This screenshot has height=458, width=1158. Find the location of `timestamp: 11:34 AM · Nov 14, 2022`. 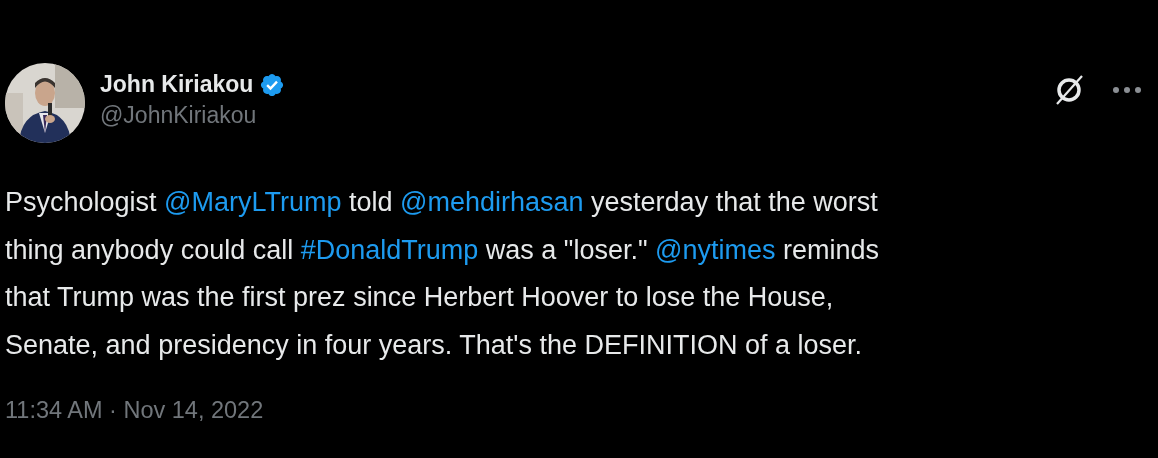

timestamp: 11:34 AM · Nov 14, 2022 is located at coordinates (134, 410).